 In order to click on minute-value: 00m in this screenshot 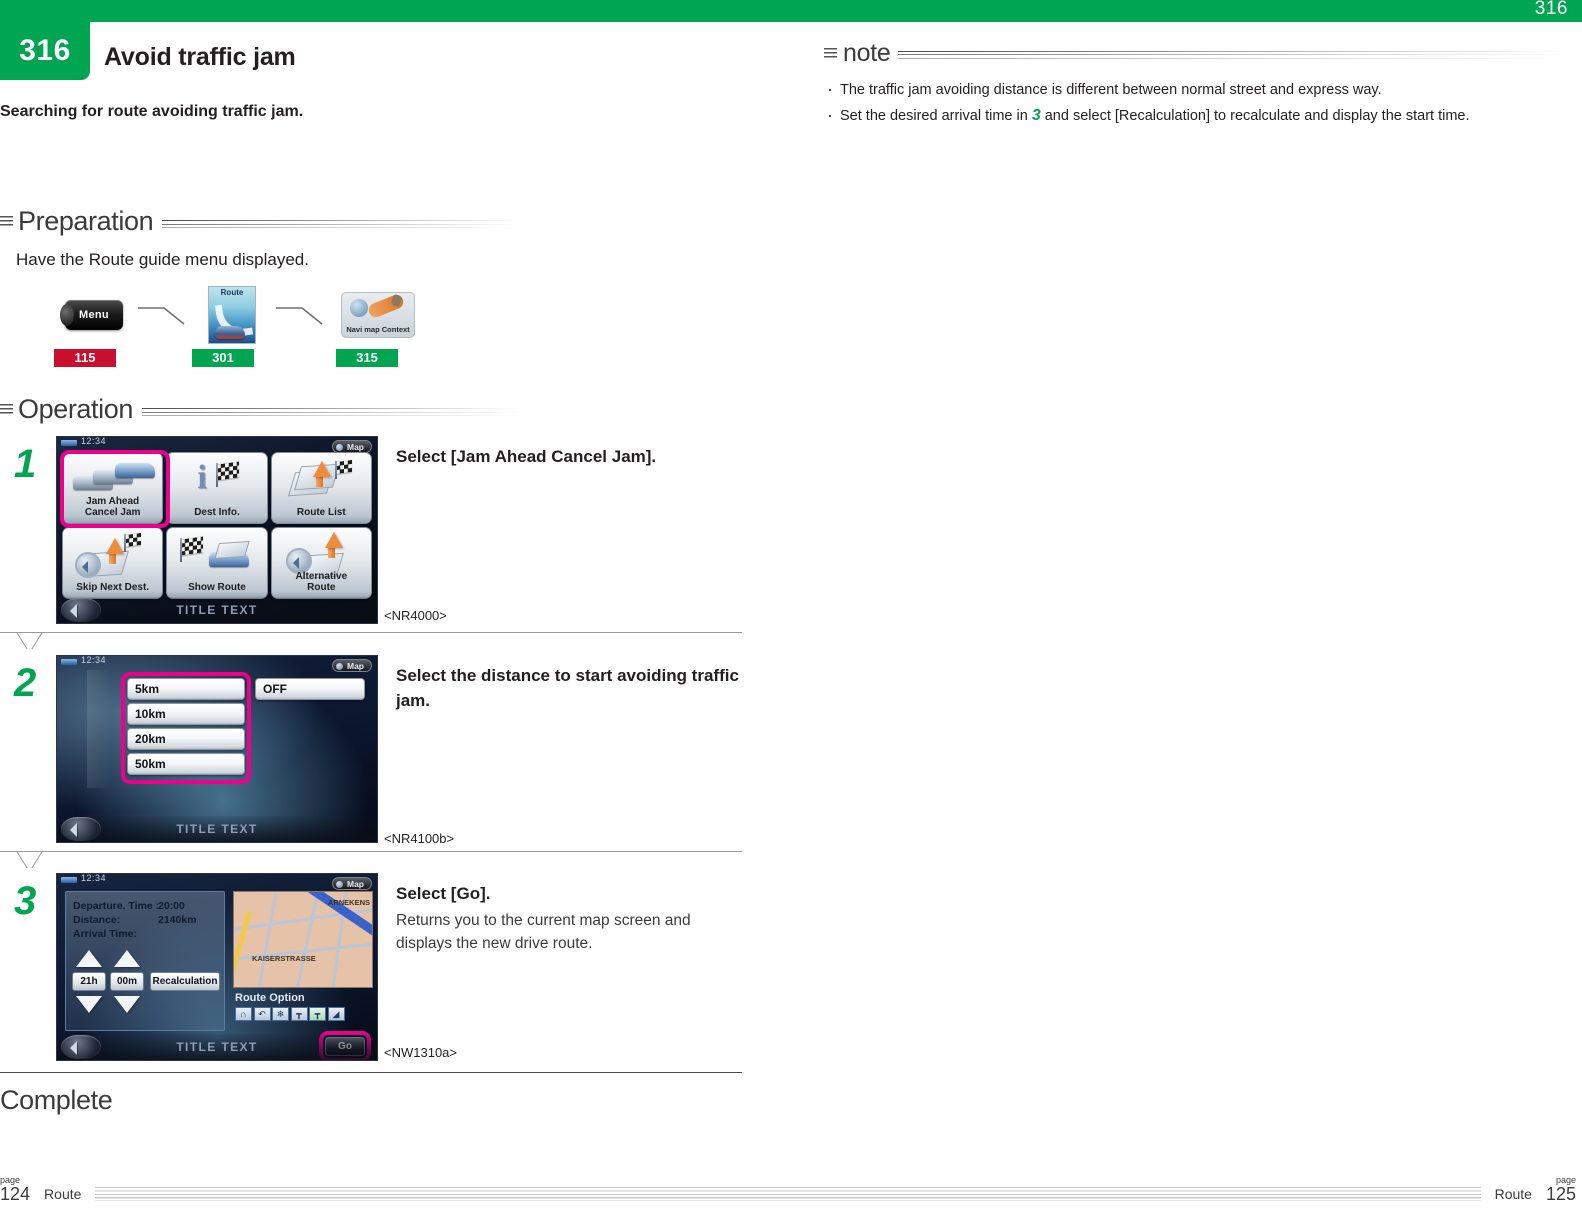, I will do `click(127, 981)`.